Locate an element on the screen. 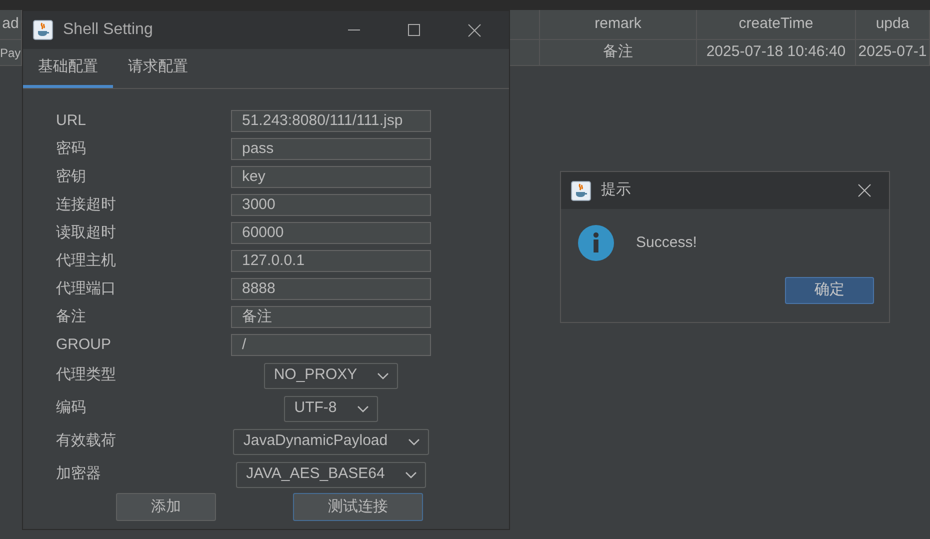 This screenshot has width=930, height=539. dropdown: JavaDynamicPayload is located at coordinates (331, 441).